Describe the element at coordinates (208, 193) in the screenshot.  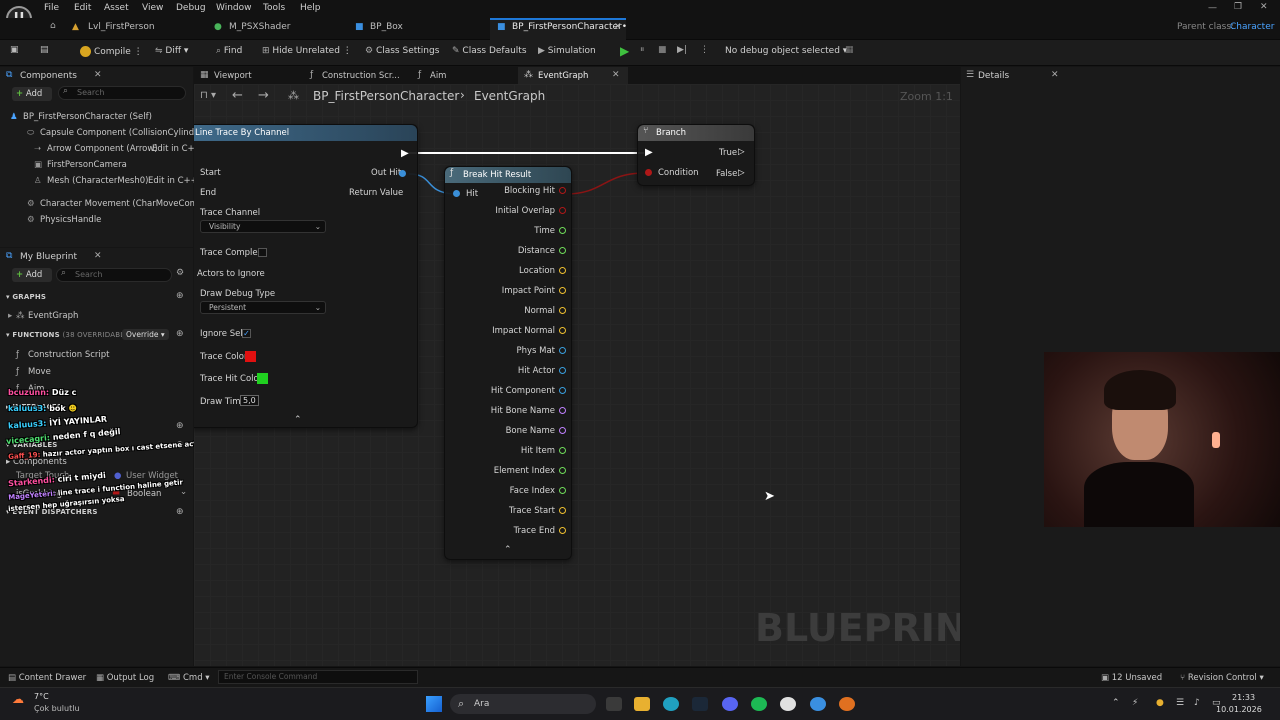
I see `pin-end: End` at that location.